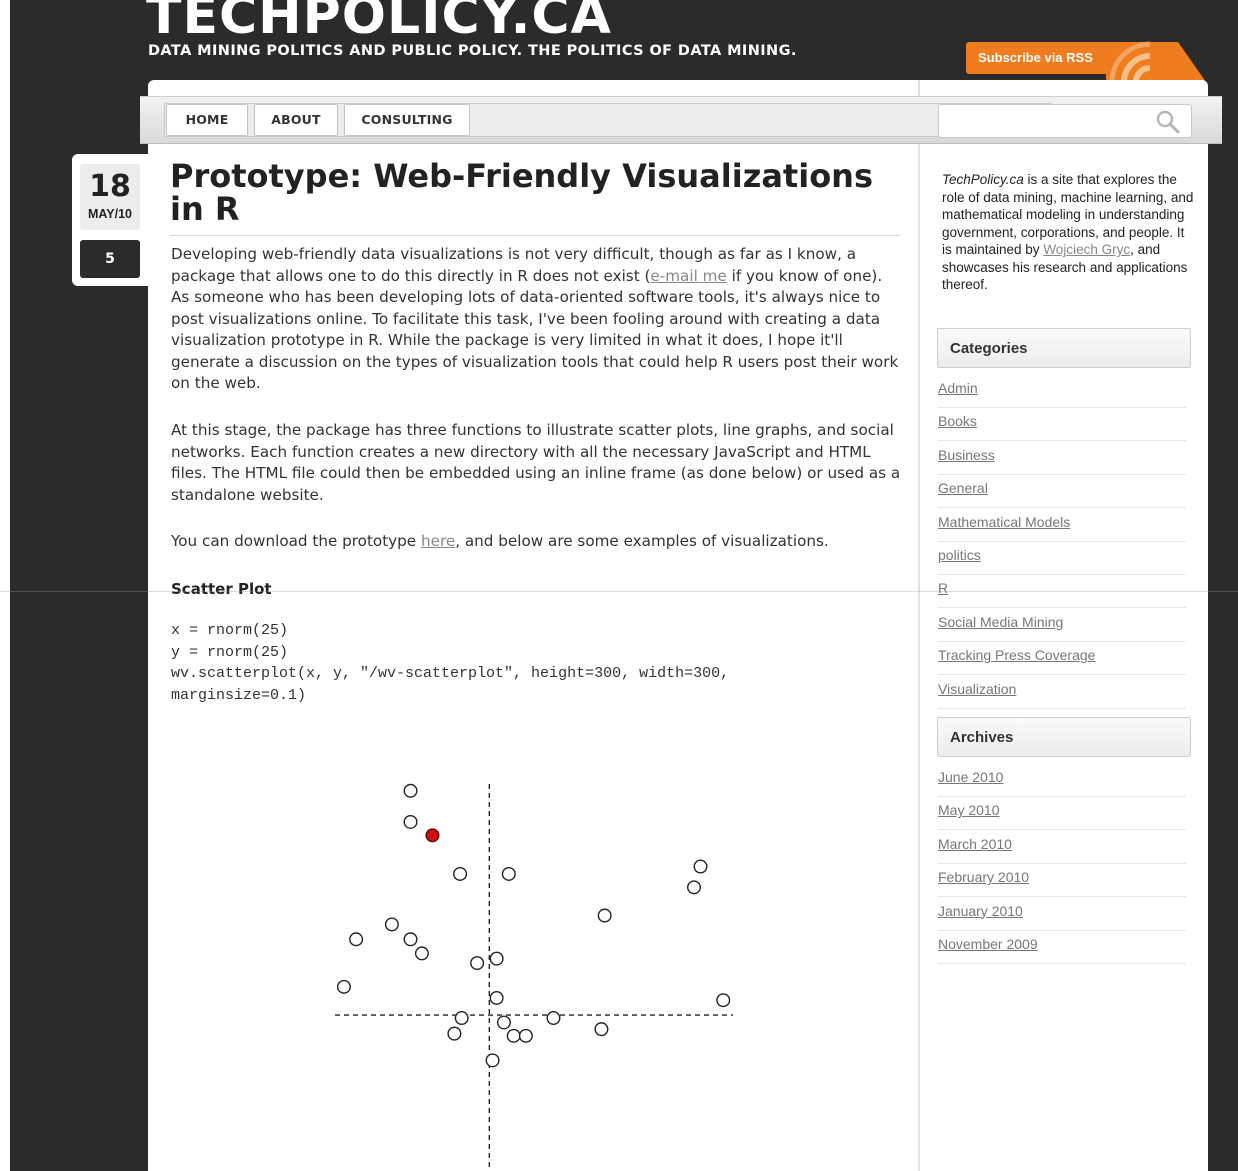 The height and width of the screenshot is (1171, 1238). Describe the element at coordinates (1062, 525) in the screenshot. I see `category-link: Mathematical Models` at that location.